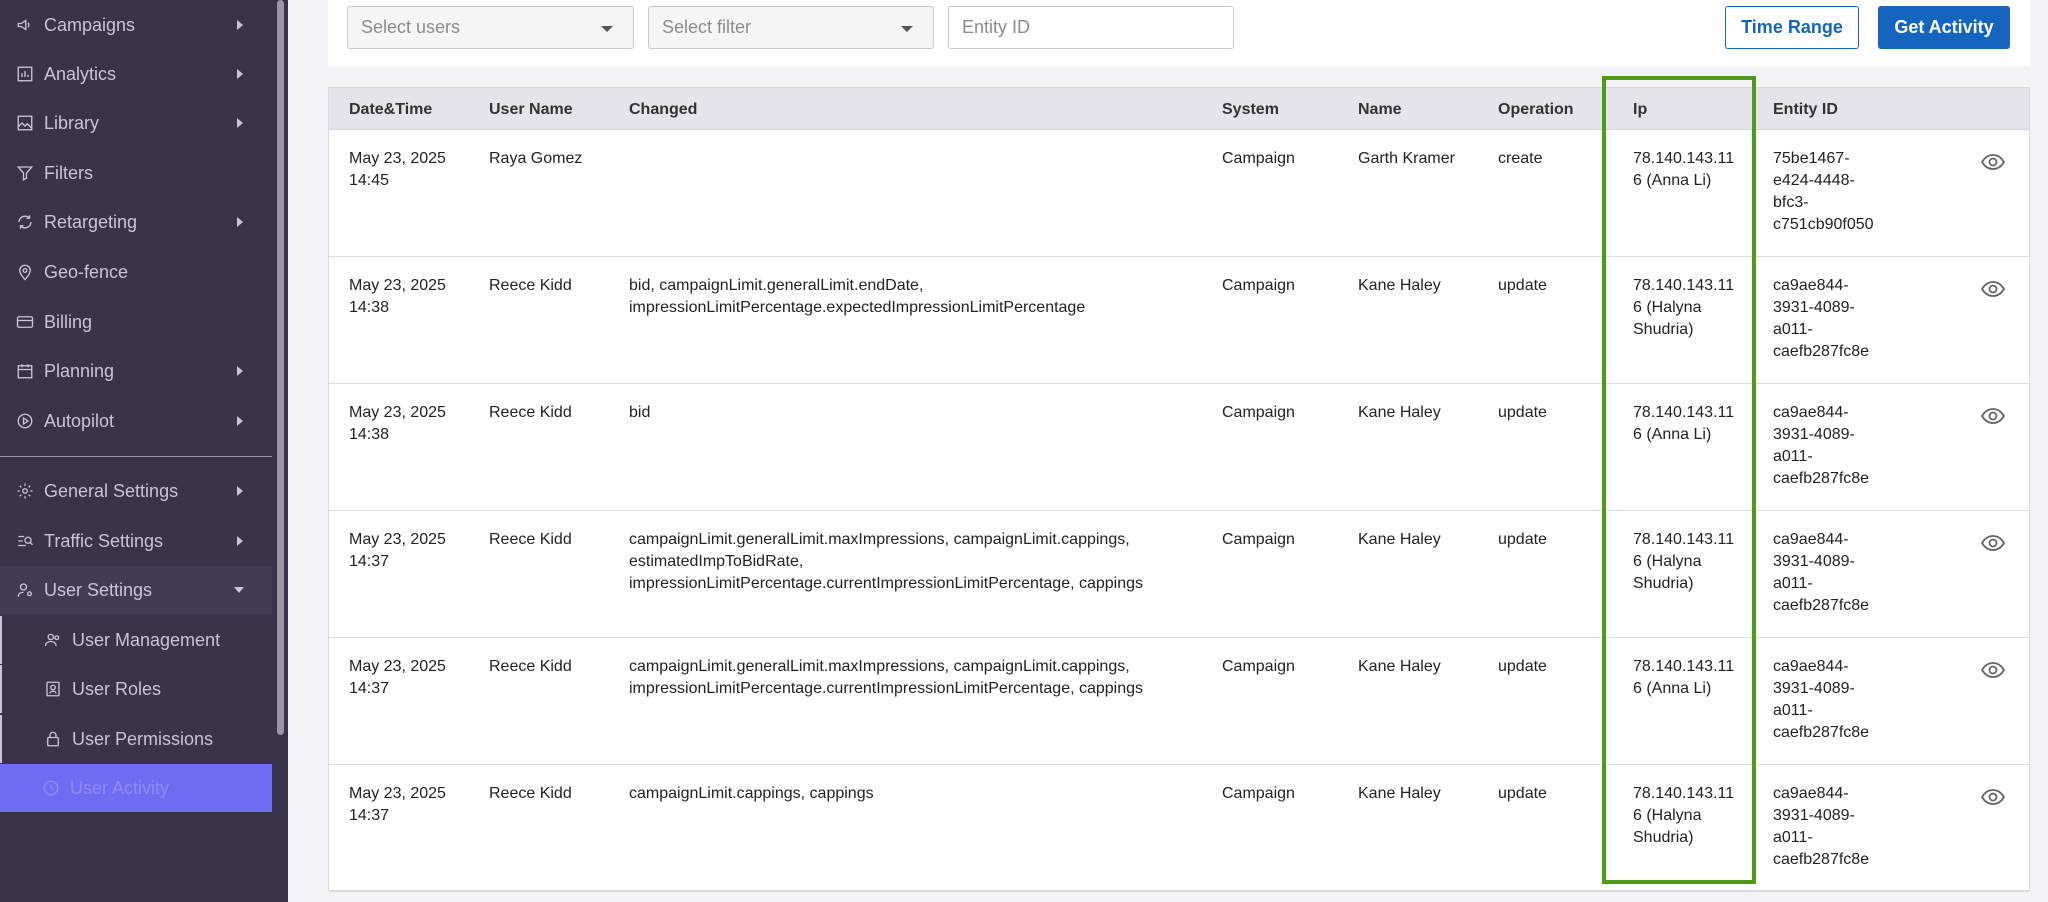 This screenshot has width=2048, height=902. I want to click on sidebar-item-filters: Filters, so click(136, 173).